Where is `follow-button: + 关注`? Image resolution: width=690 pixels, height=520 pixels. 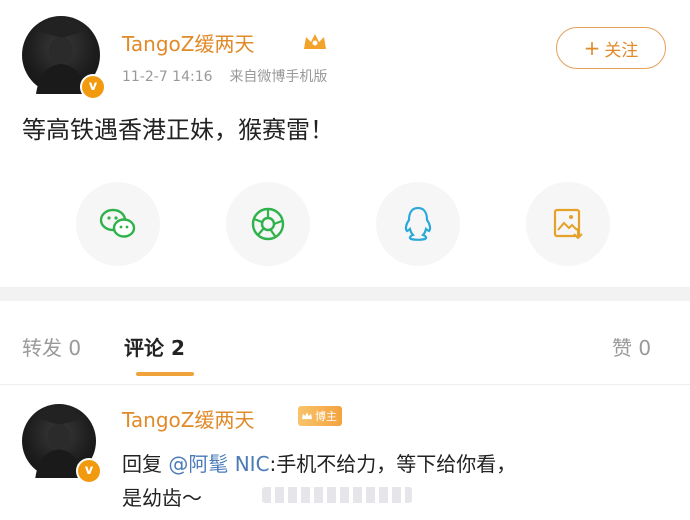
follow-button: + 关注 is located at coordinates (611, 48).